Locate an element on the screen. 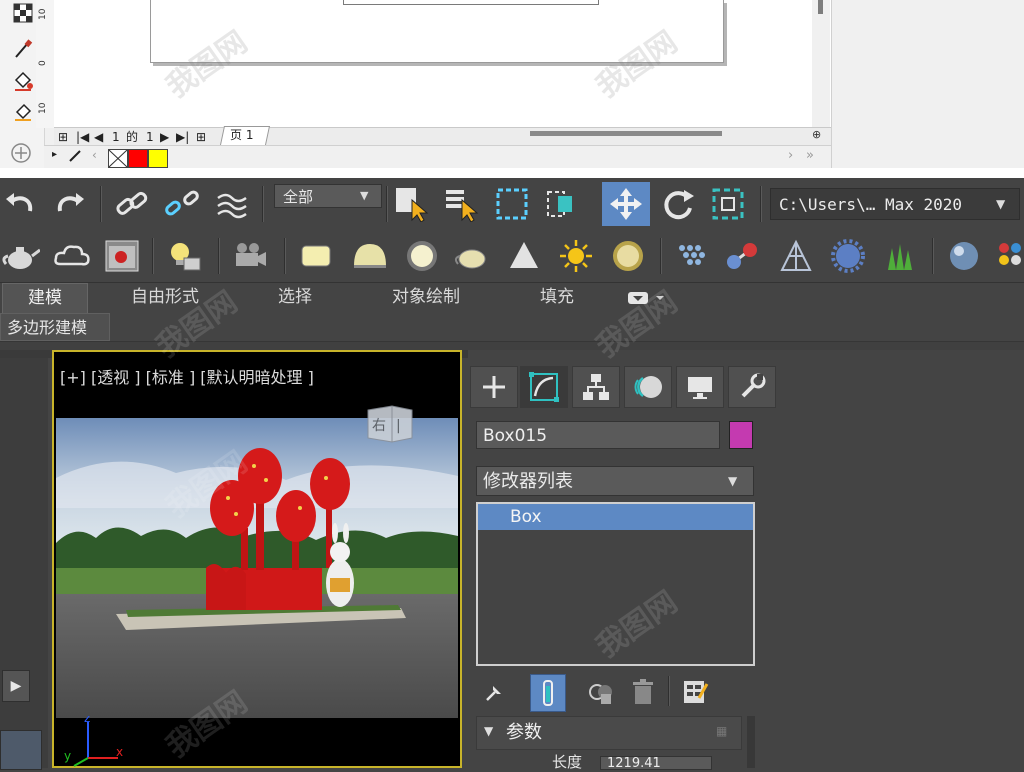  modify-tab-icon is located at coordinates (544, 387).